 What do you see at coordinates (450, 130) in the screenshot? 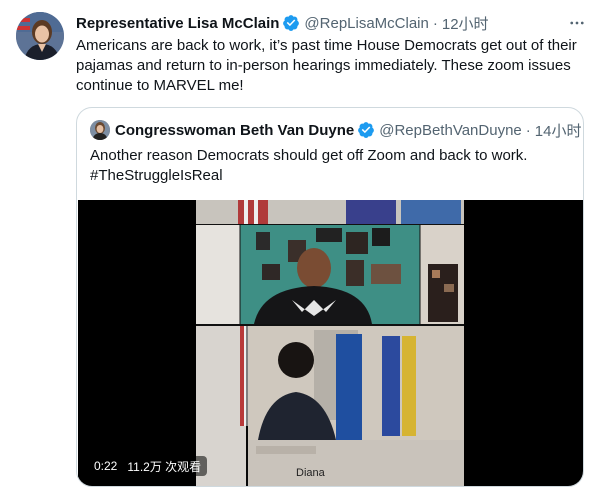
I see `quoted-author-handle: @RepBethVanDuyne` at bounding box center [450, 130].